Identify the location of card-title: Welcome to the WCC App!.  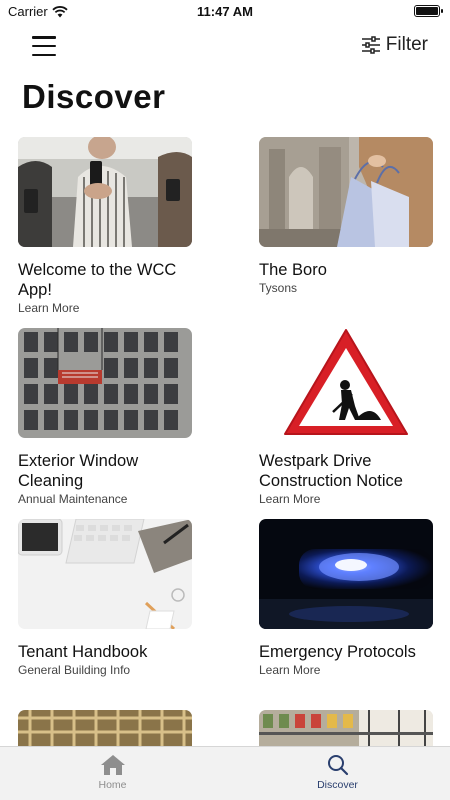
(97, 280).